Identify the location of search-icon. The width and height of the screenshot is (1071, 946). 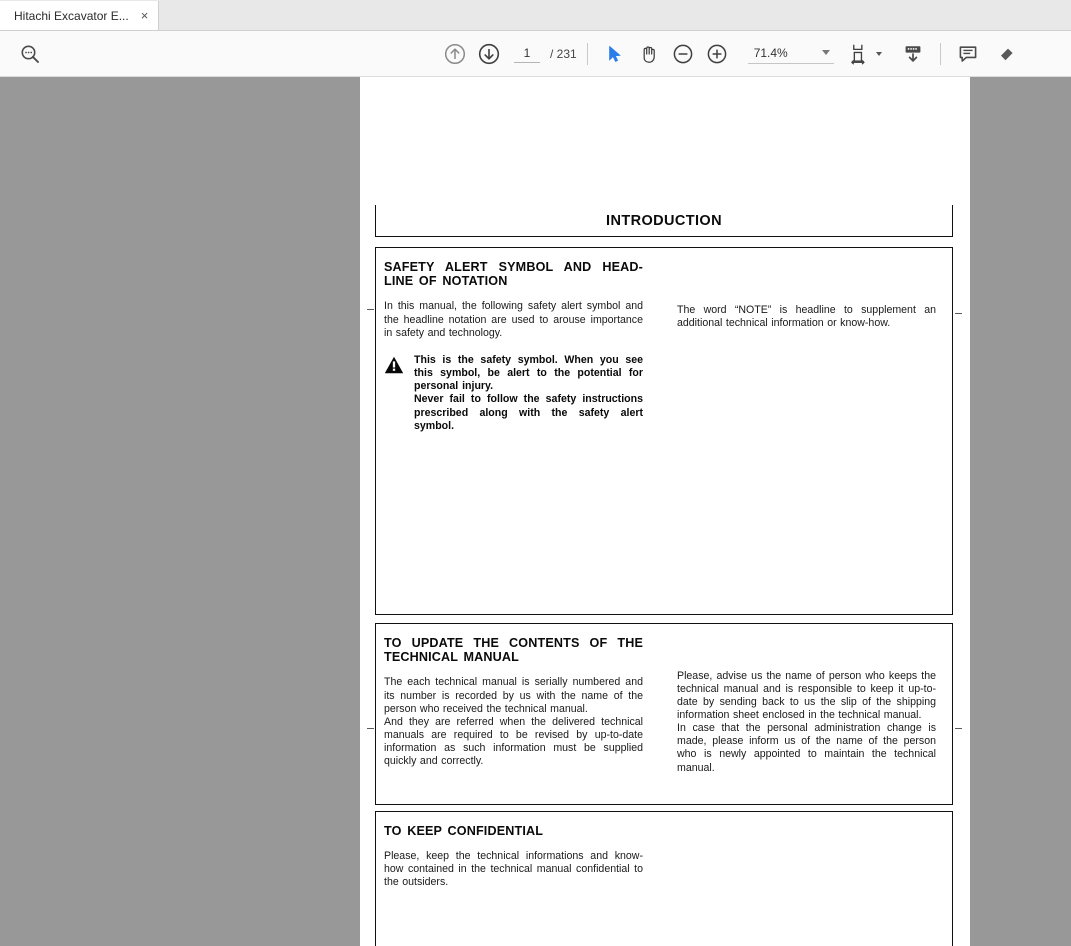
(30, 54).